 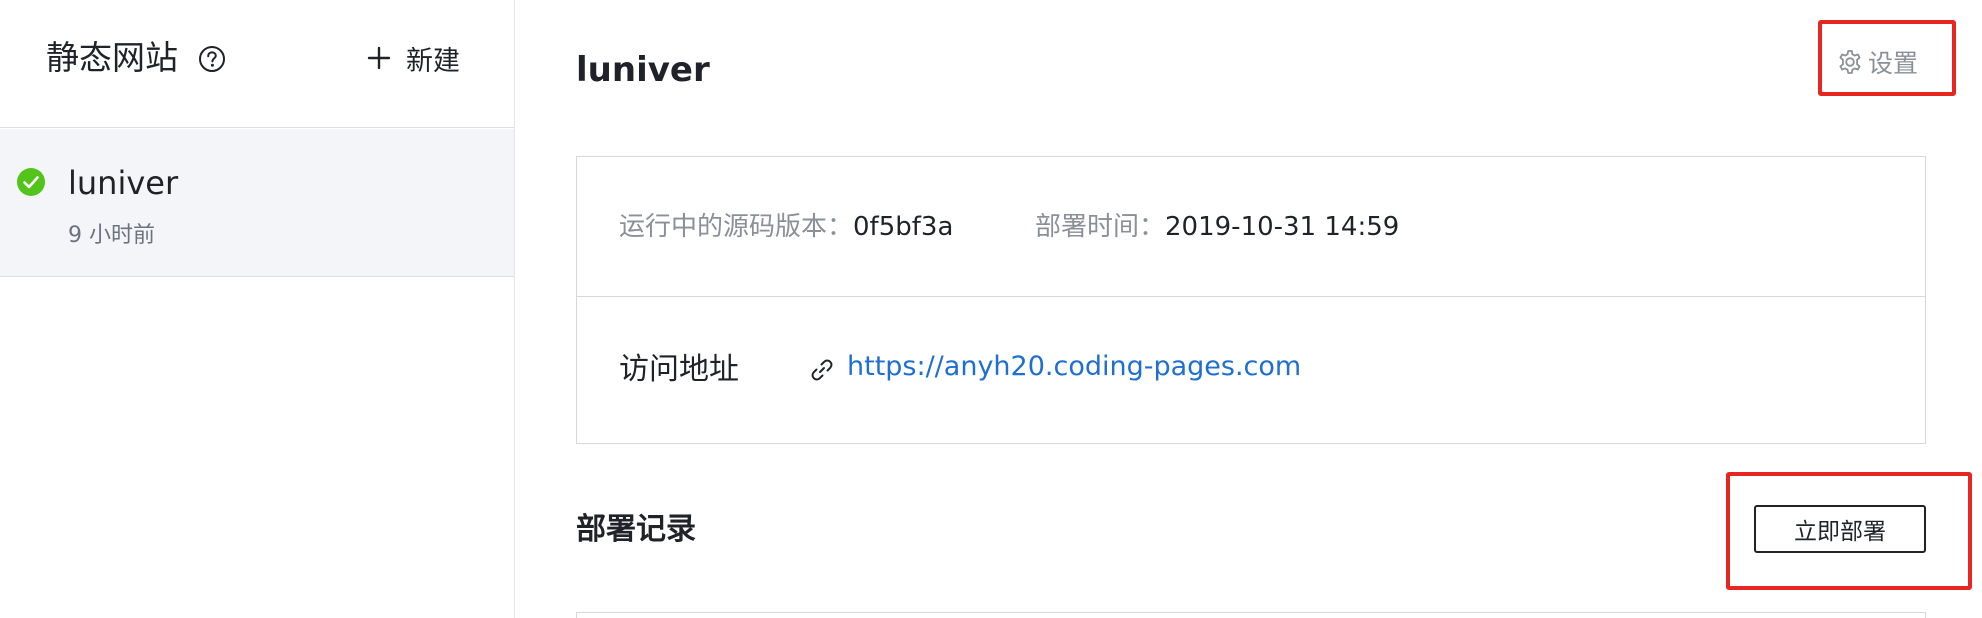 I want to click on settings-label: 设置, so click(x=1893, y=63).